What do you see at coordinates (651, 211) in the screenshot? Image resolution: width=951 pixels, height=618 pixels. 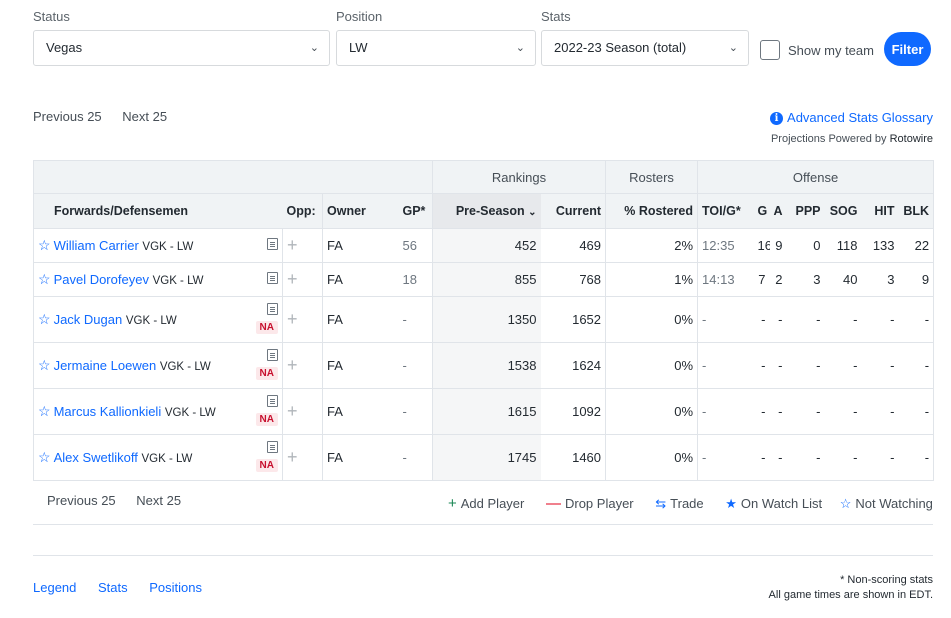 I see `column-header-rostered: % Rostered` at bounding box center [651, 211].